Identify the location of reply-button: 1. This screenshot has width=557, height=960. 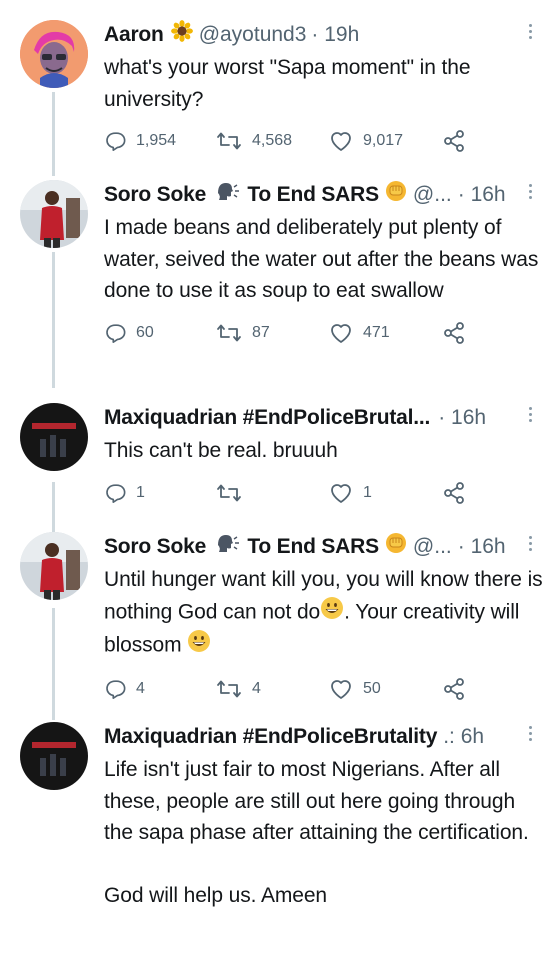
(124, 493).